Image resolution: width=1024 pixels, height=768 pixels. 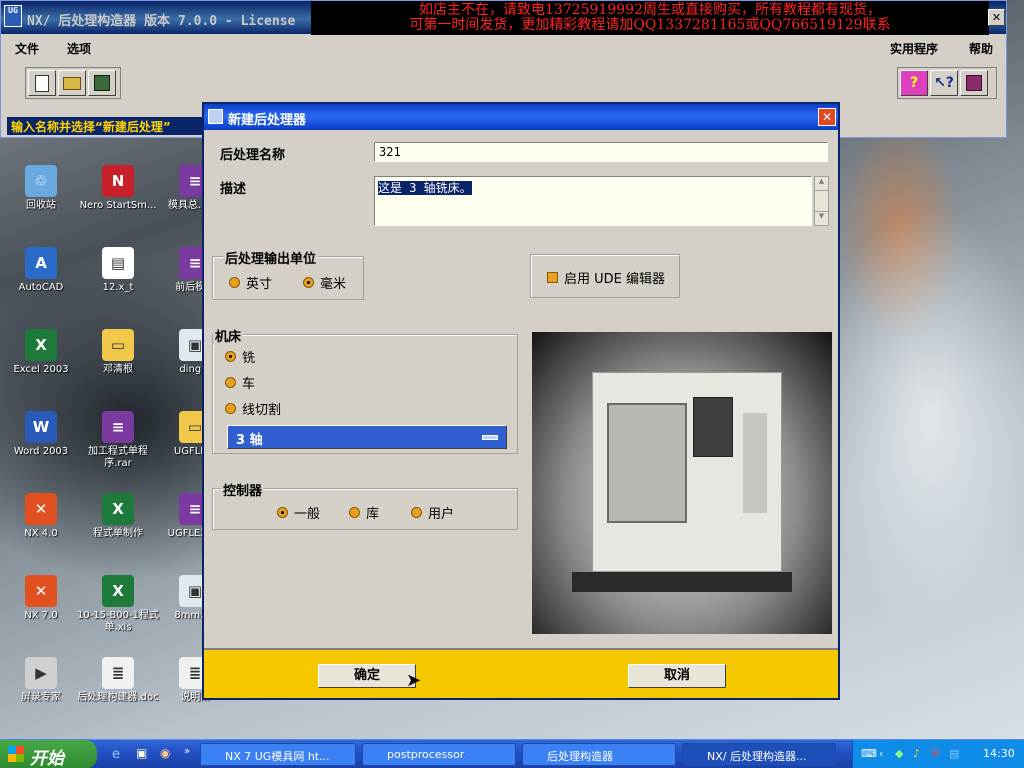 I want to click on controller-user-radio: 用户, so click(x=432, y=512).